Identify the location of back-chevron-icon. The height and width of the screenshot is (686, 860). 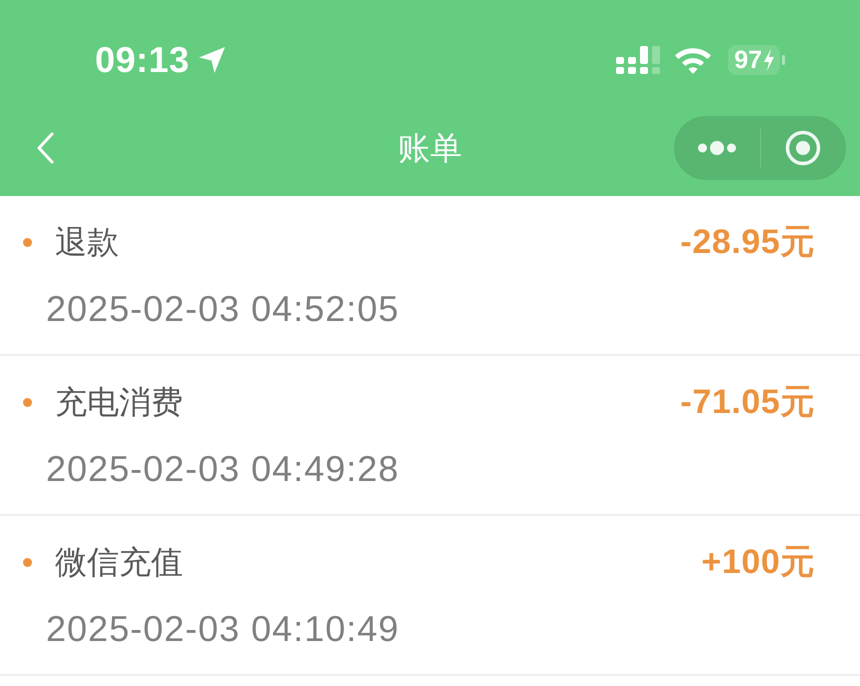
(45, 148).